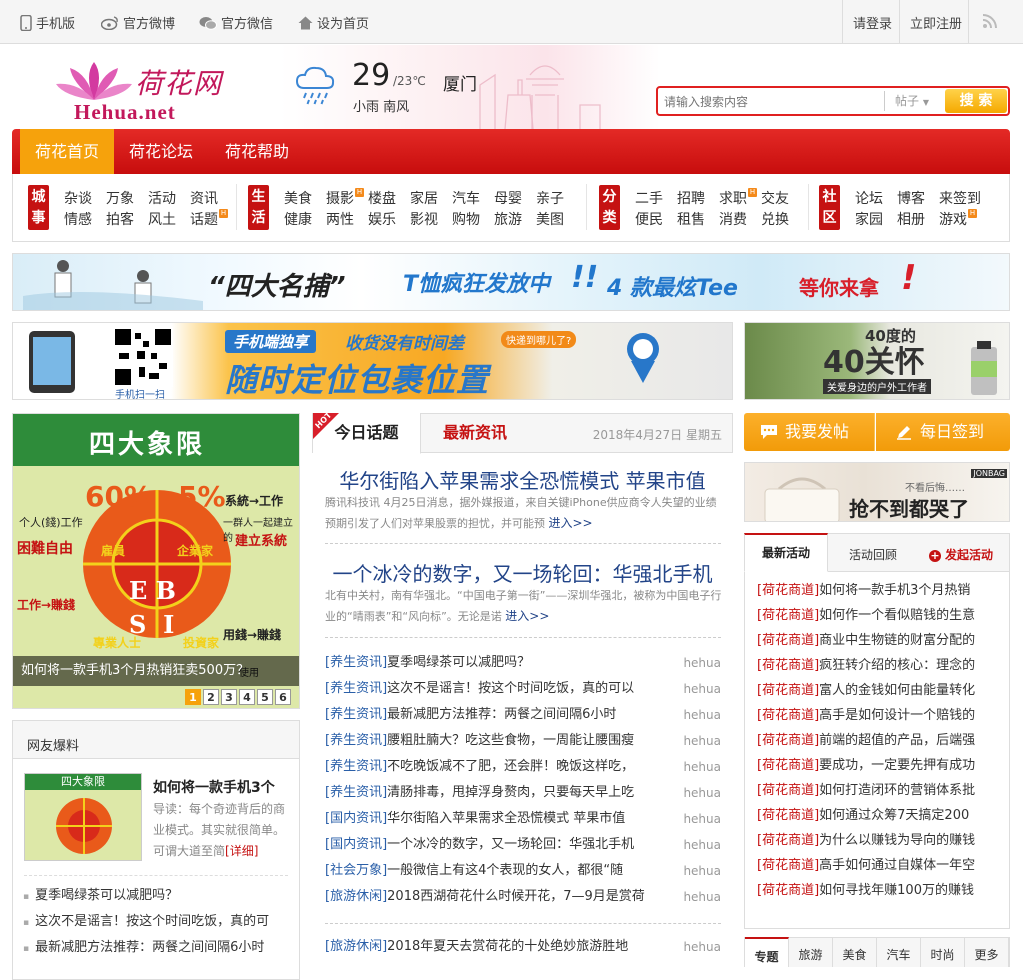 The image size is (1023, 980). Describe the element at coordinates (873, 554) in the screenshot. I see `tab-activity-review: 活动回顾` at that location.